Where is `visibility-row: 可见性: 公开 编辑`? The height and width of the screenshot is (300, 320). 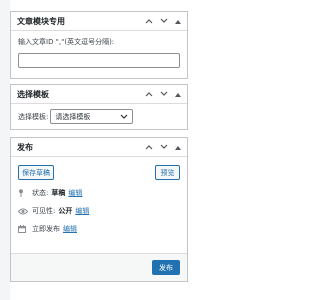 visibility-row: 可见性: 公开 编辑 is located at coordinates (99, 211).